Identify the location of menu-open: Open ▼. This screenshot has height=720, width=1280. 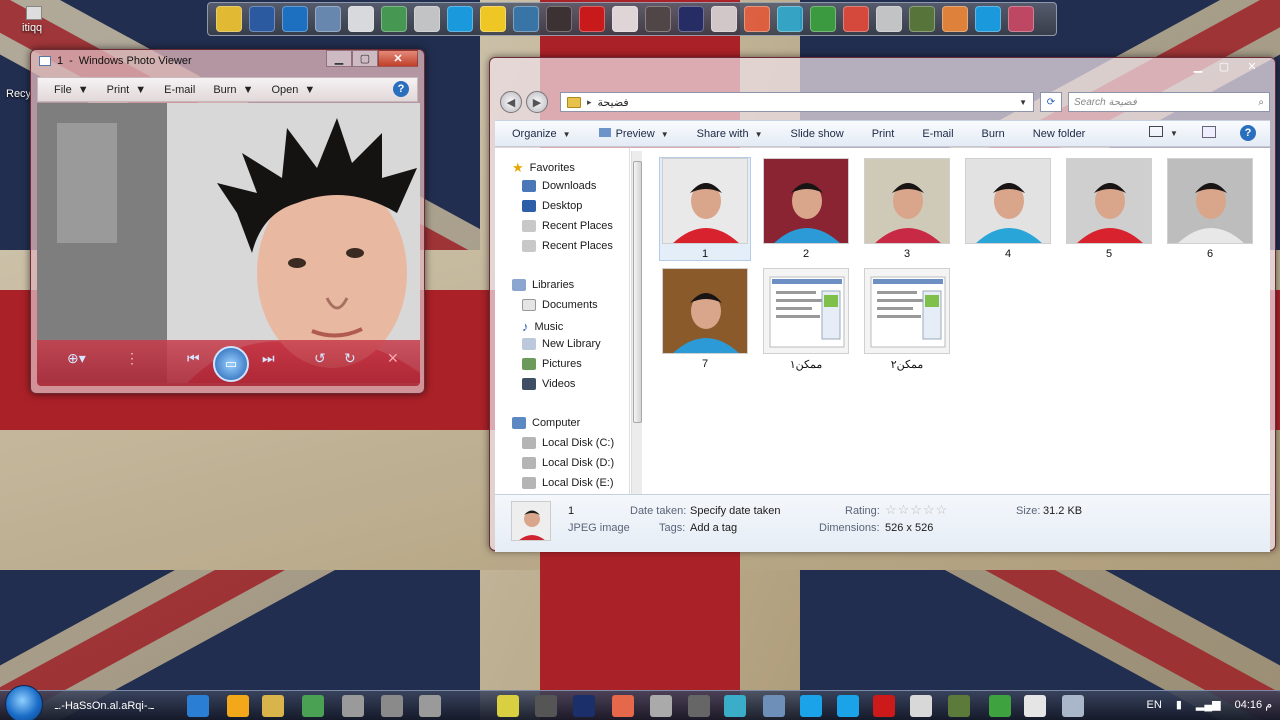
(293, 90).